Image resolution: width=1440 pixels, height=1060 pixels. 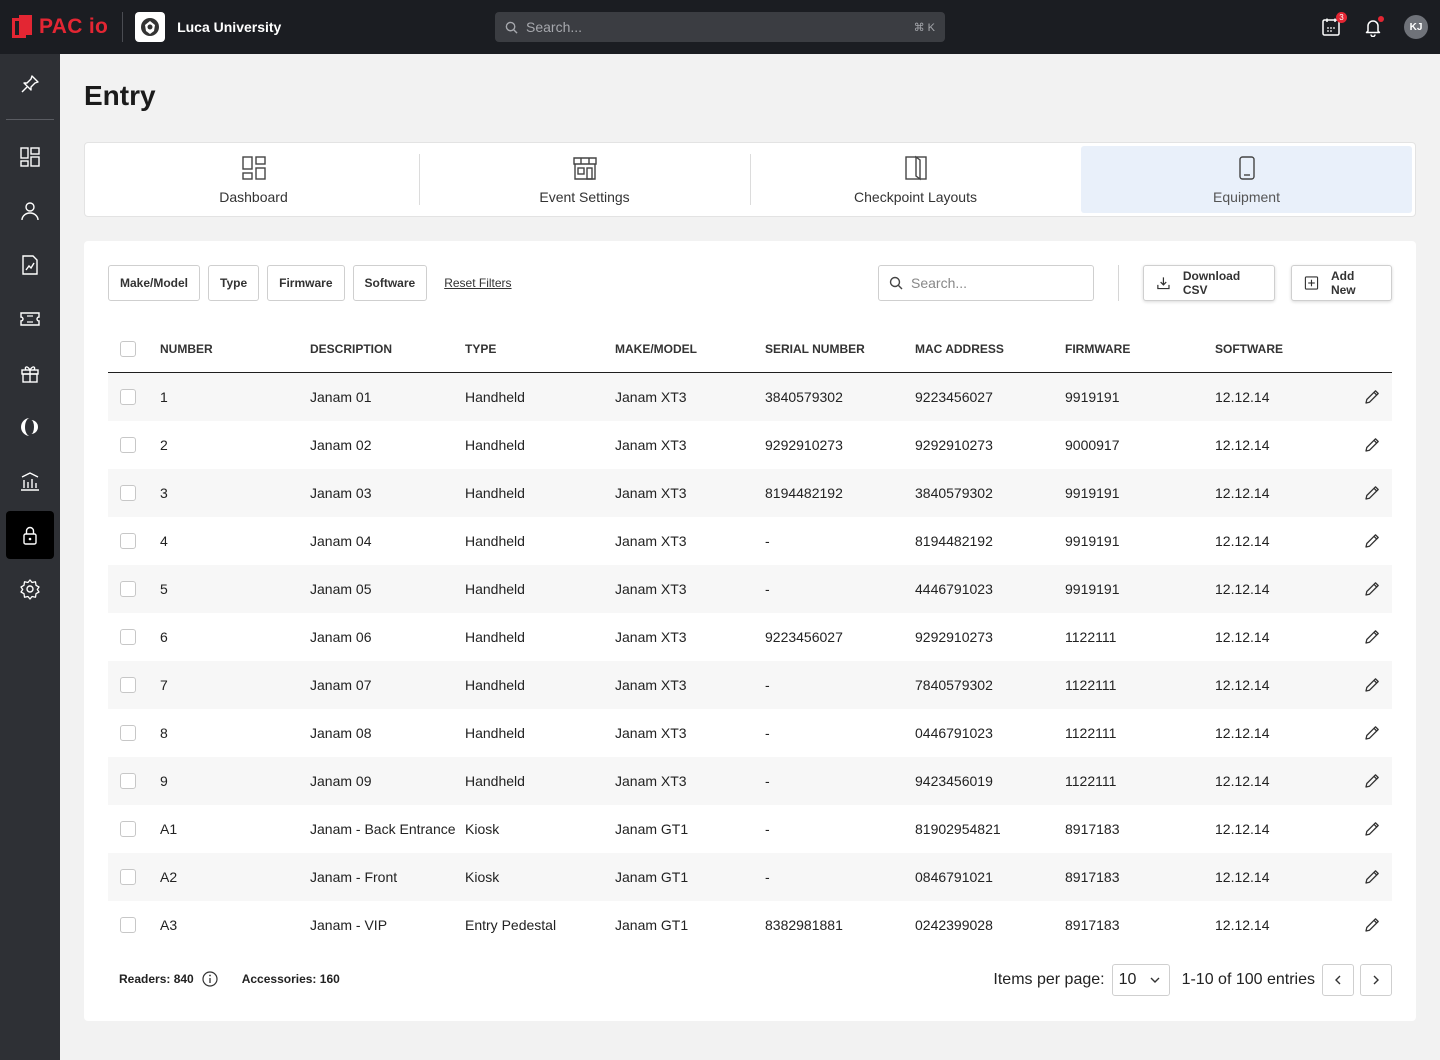 I want to click on next-page-button, so click(x=1376, y=980).